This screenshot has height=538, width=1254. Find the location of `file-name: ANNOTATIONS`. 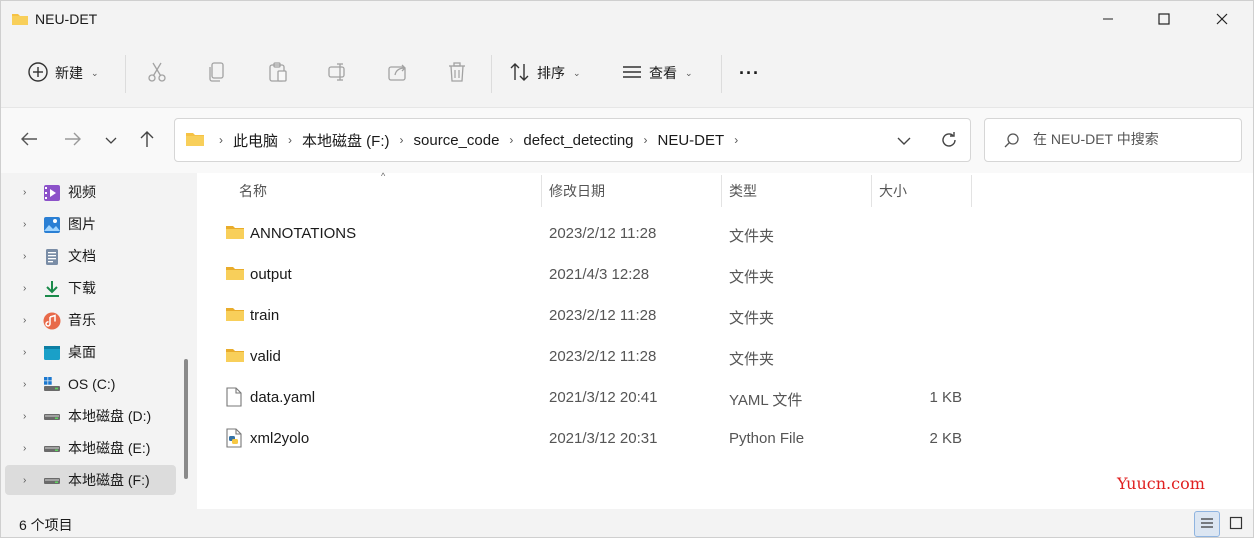

file-name: ANNOTATIONS is located at coordinates (303, 233).